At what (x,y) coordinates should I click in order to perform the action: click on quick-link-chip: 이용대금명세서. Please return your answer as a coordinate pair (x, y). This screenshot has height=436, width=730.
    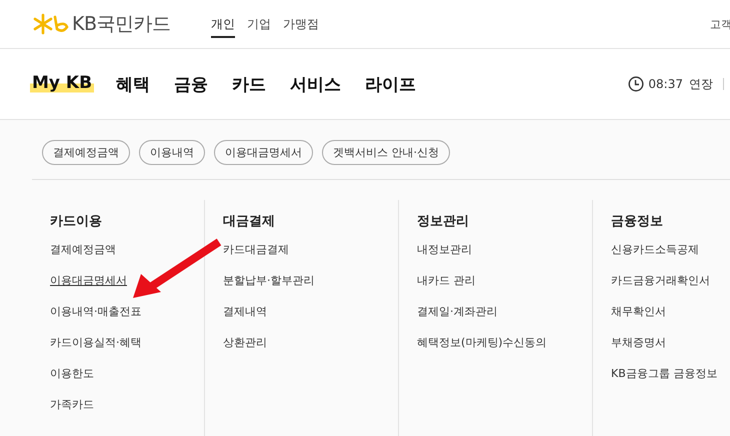
    Looking at the image, I should click on (263, 152).